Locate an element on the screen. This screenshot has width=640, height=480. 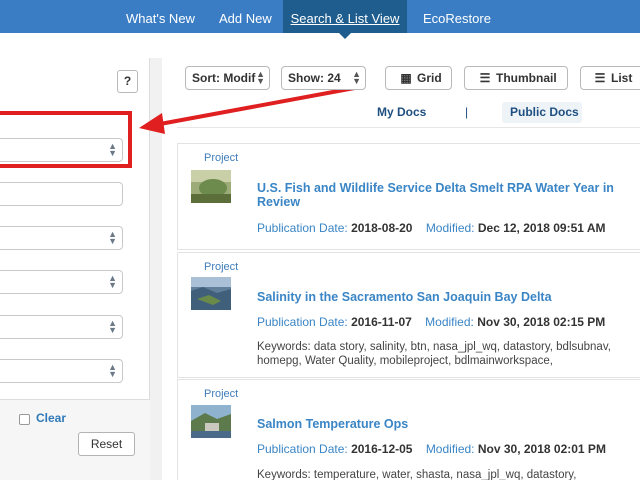
divider is located at coordinates (408, 127).